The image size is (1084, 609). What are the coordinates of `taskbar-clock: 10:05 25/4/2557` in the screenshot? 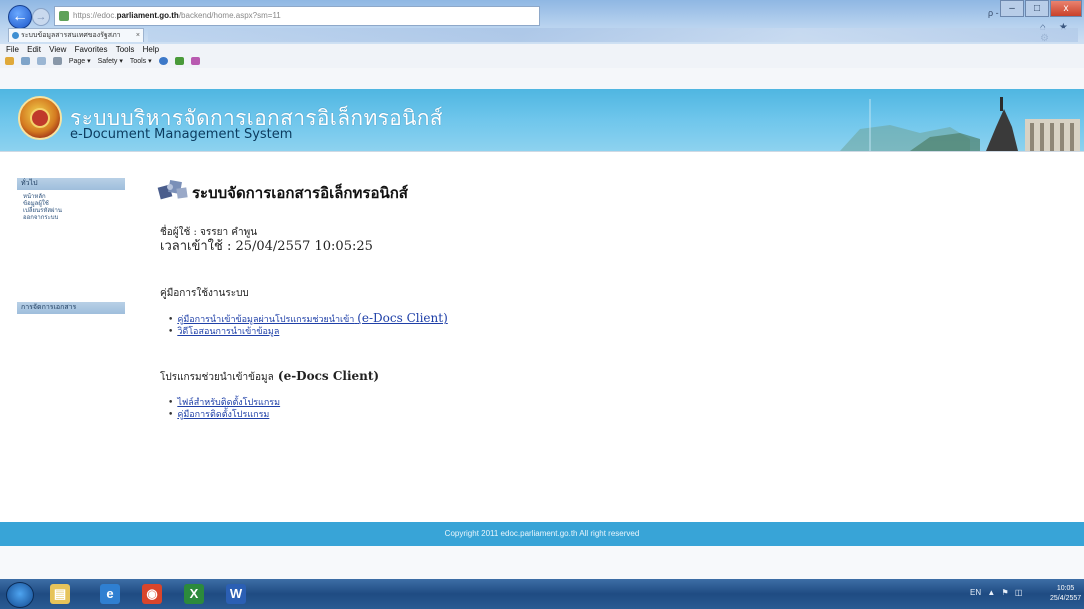 It's located at (1065, 594).